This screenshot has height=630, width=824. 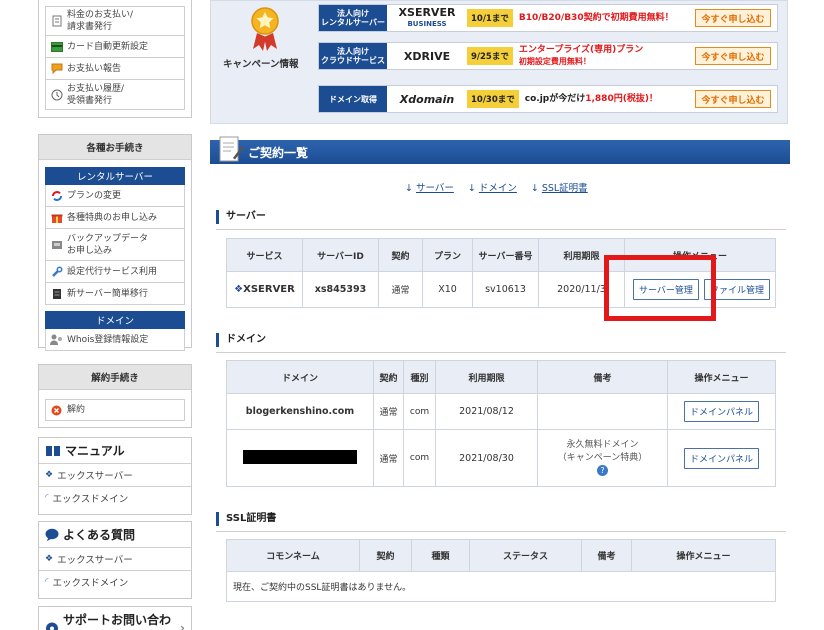 I want to click on wrench-icon, so click(x=56, y=272).